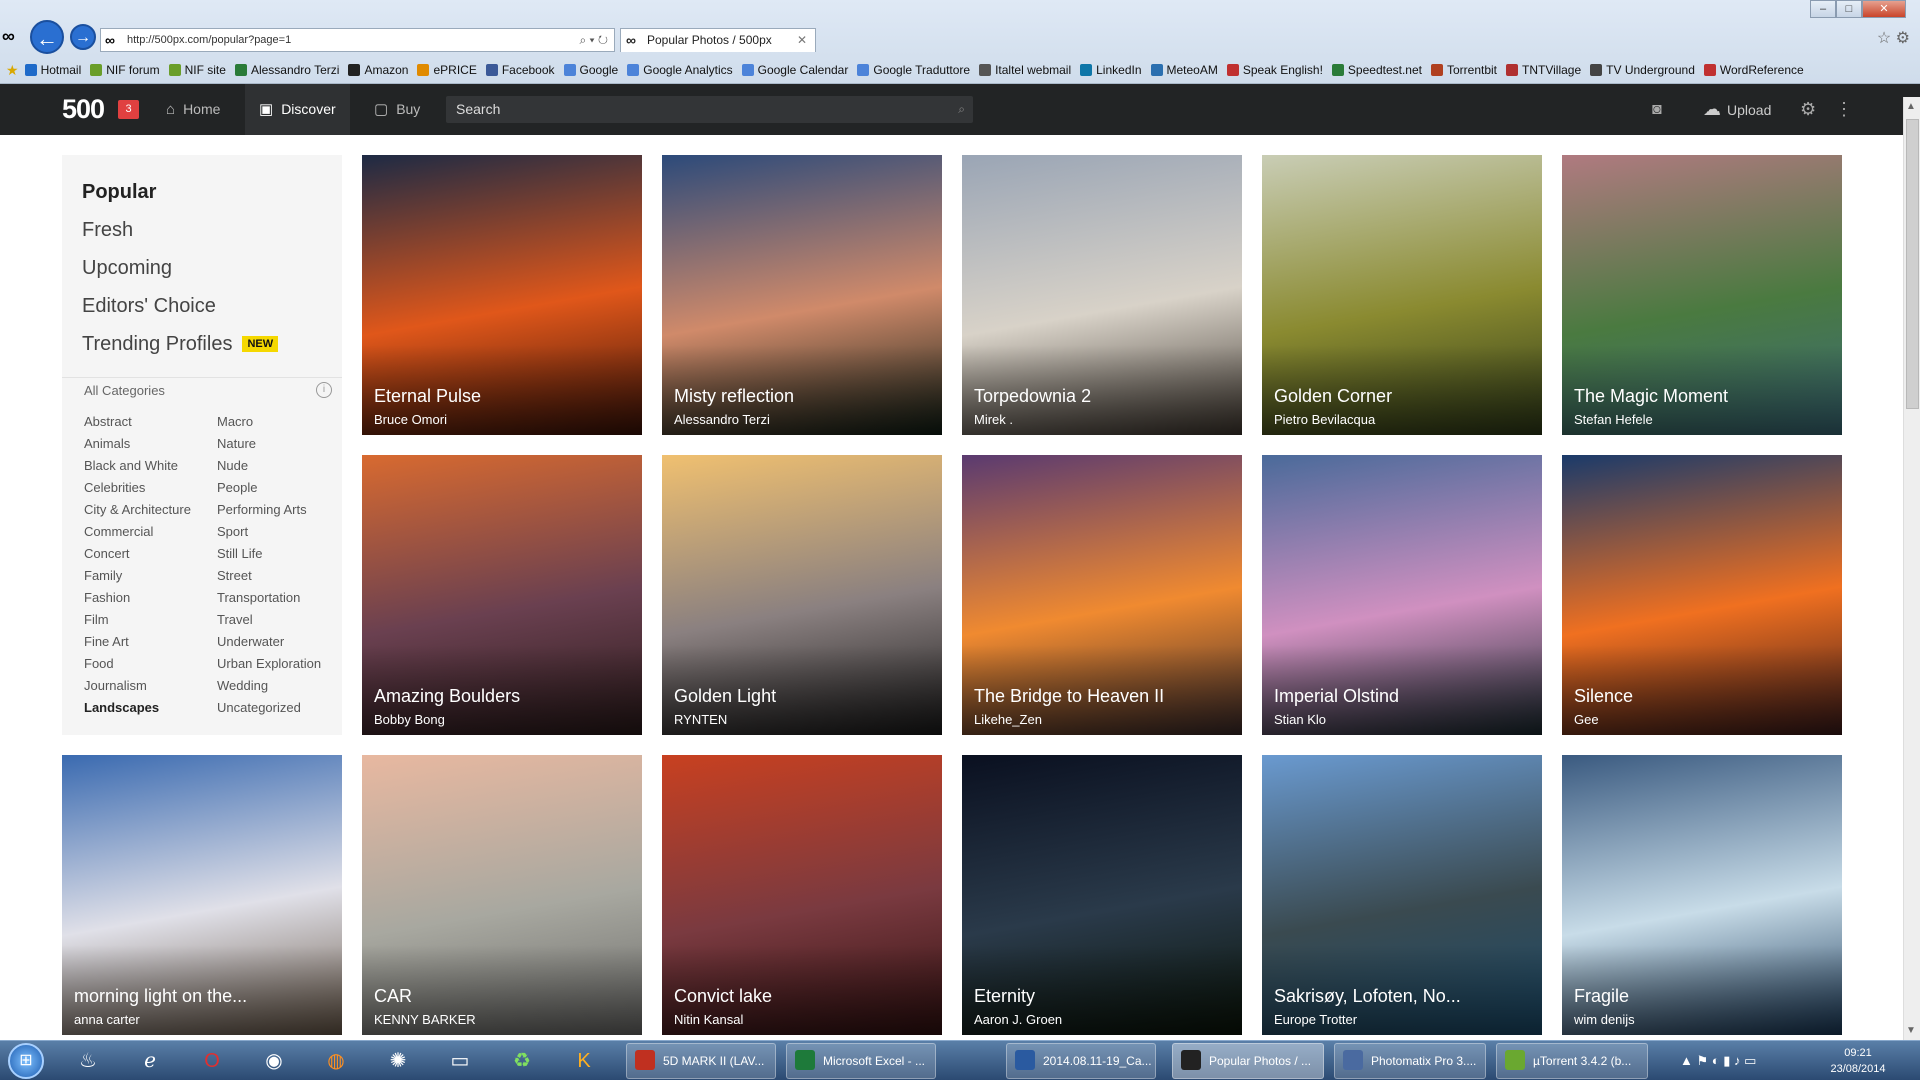  Describe the element at coordinates (137, 686) in the screenshot. I see `category-link: Journalism` at that location.